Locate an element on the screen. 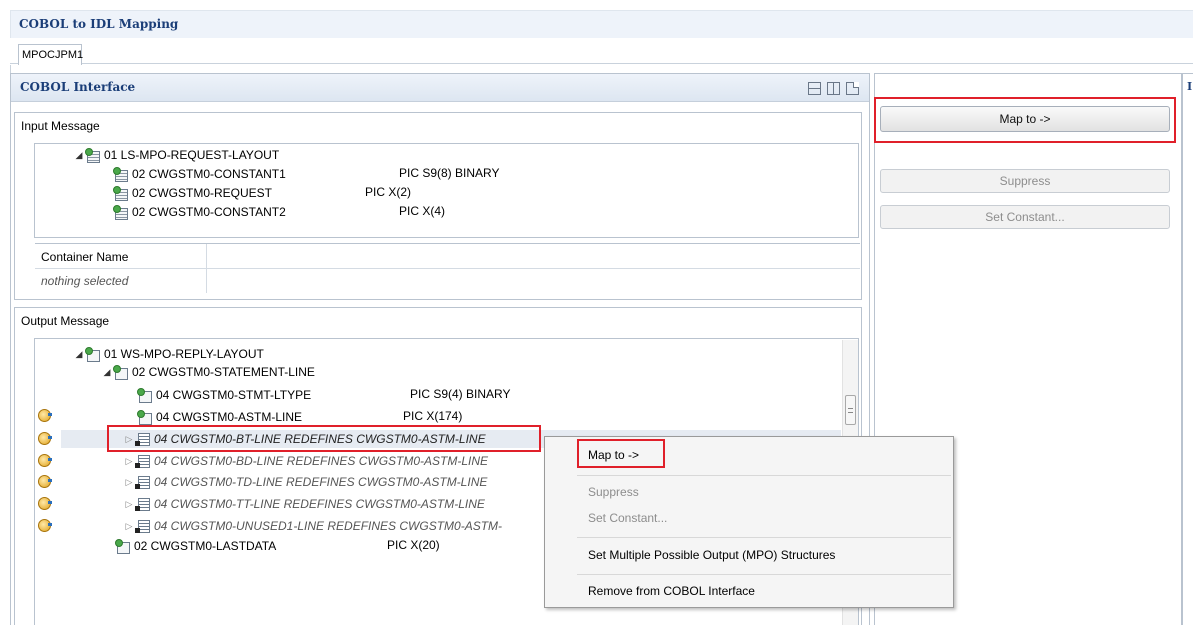 The width and height of the screenshot is (1193, 625). menu-item-remove: Remove from COBOL Interface is located at coordinates (671, 591).